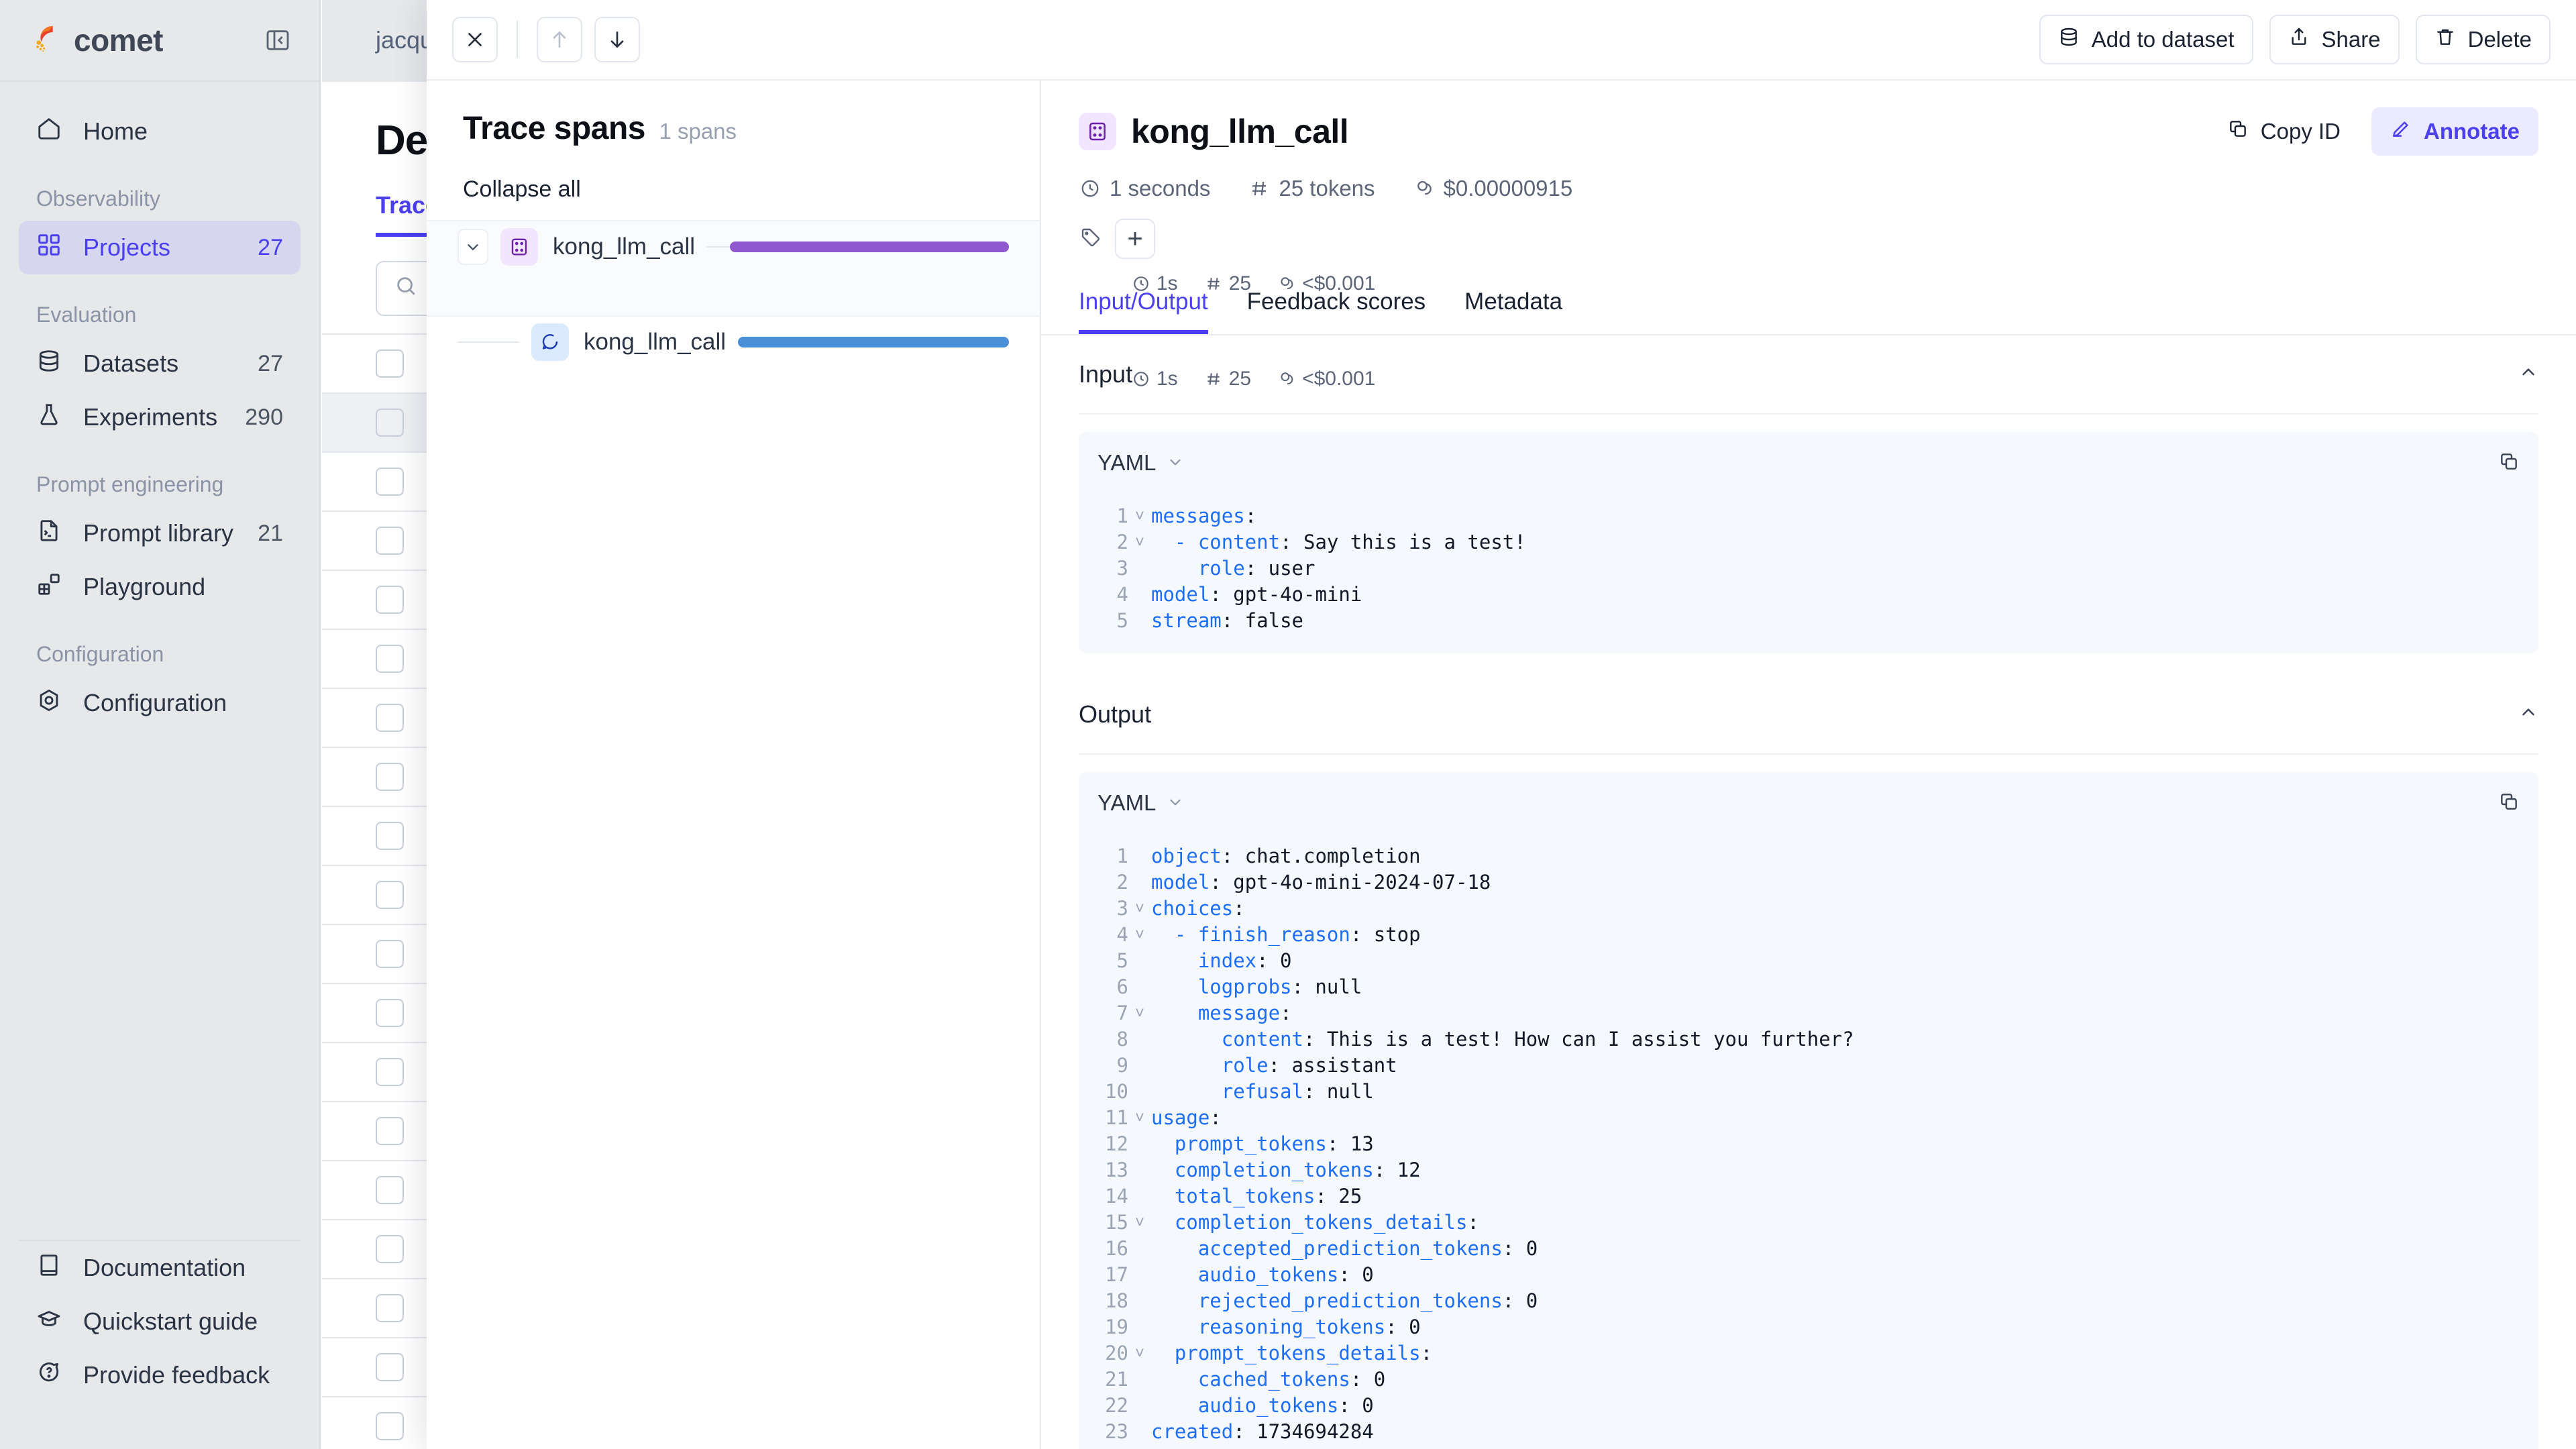 The width and height of the screenshot is (2576, 1449). I want to click on flask-icon, so click(49, 417).